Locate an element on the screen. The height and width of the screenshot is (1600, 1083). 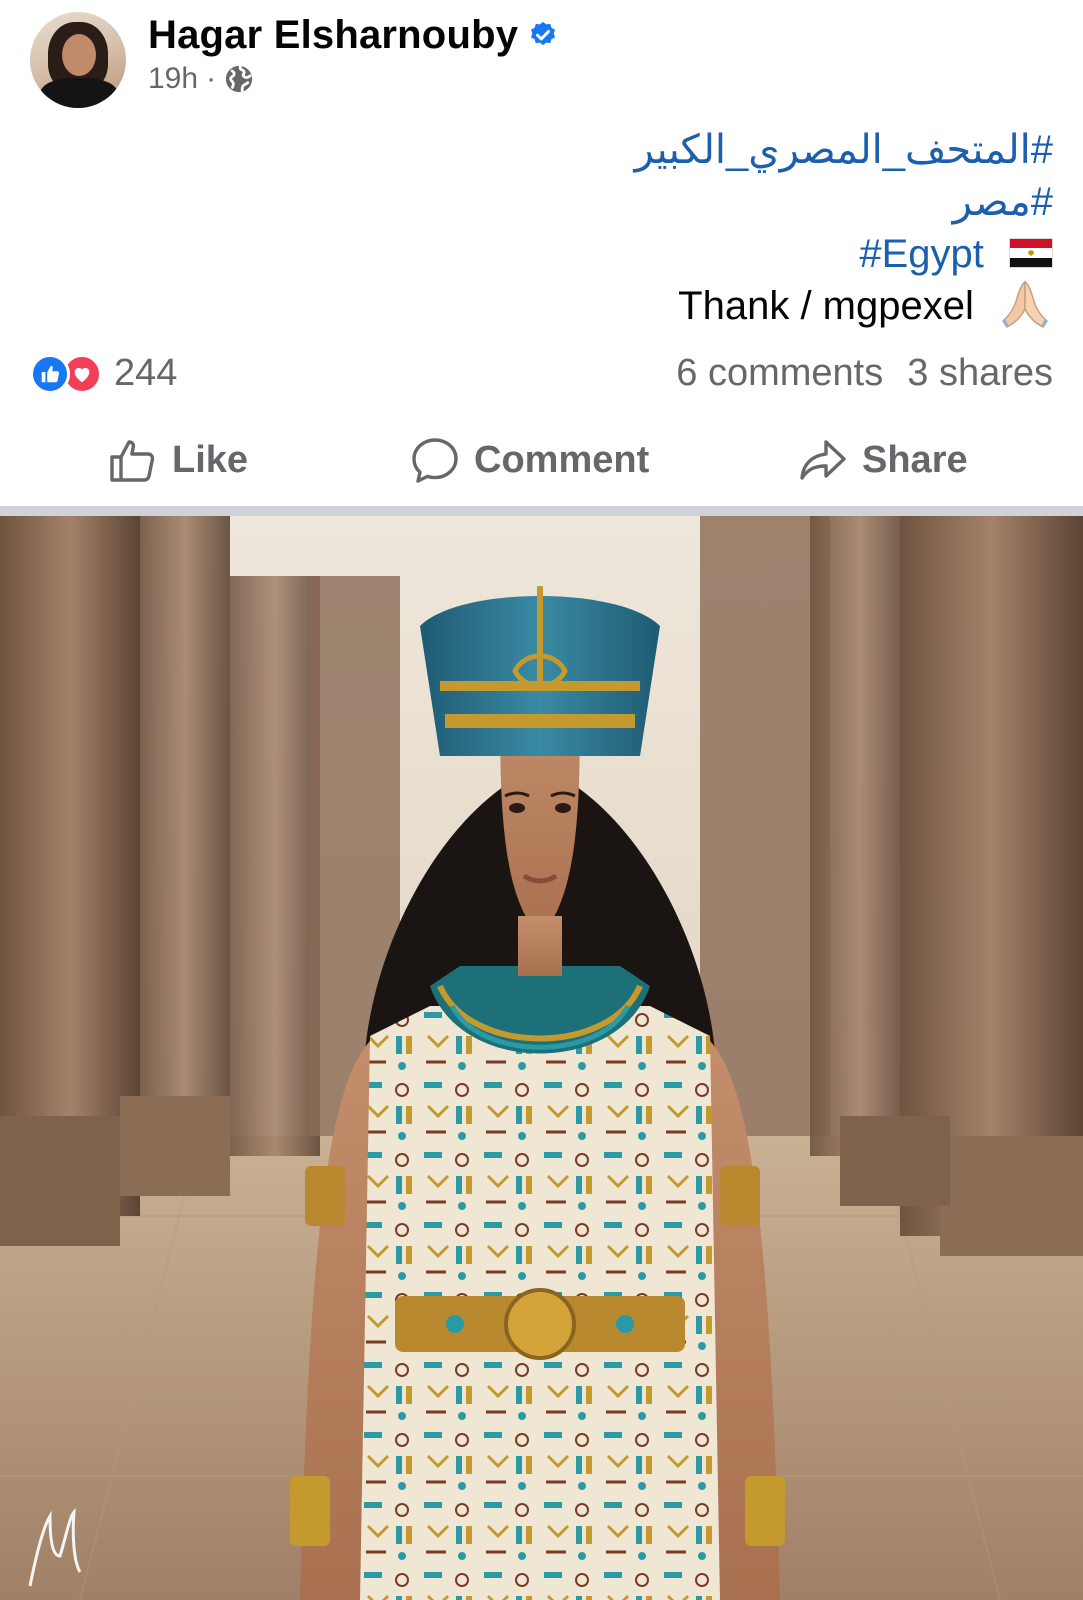
like-reaction-icon is located at coordinates (50, 373).